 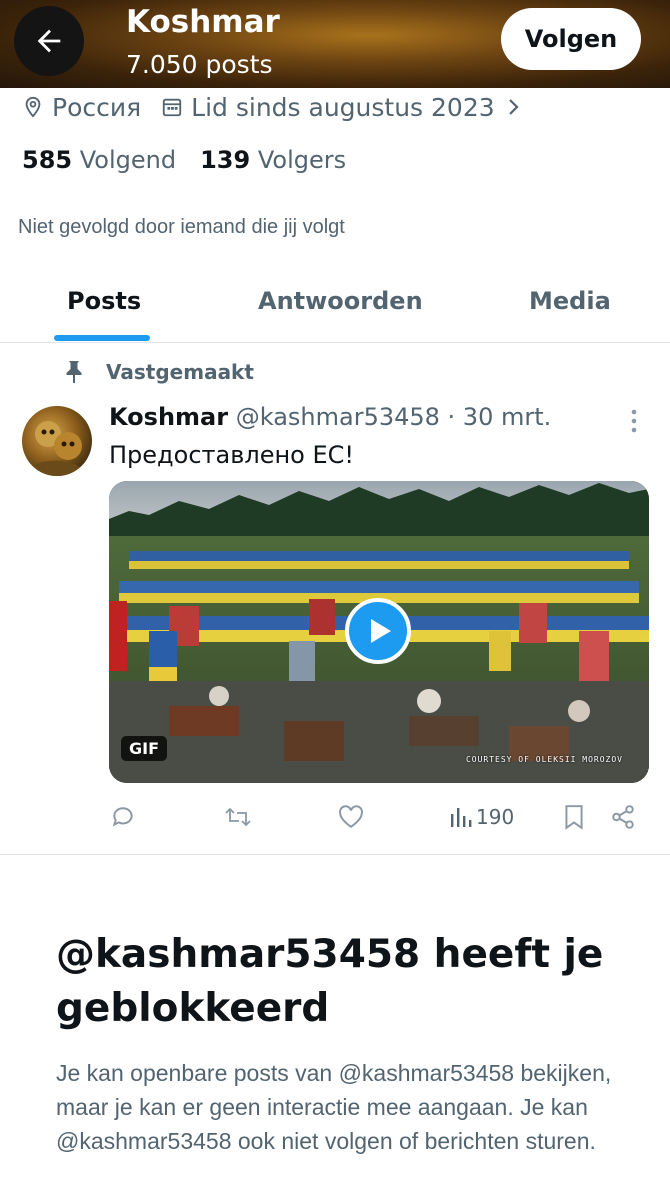 I want to click on avatar, so click(x=57, y=441).